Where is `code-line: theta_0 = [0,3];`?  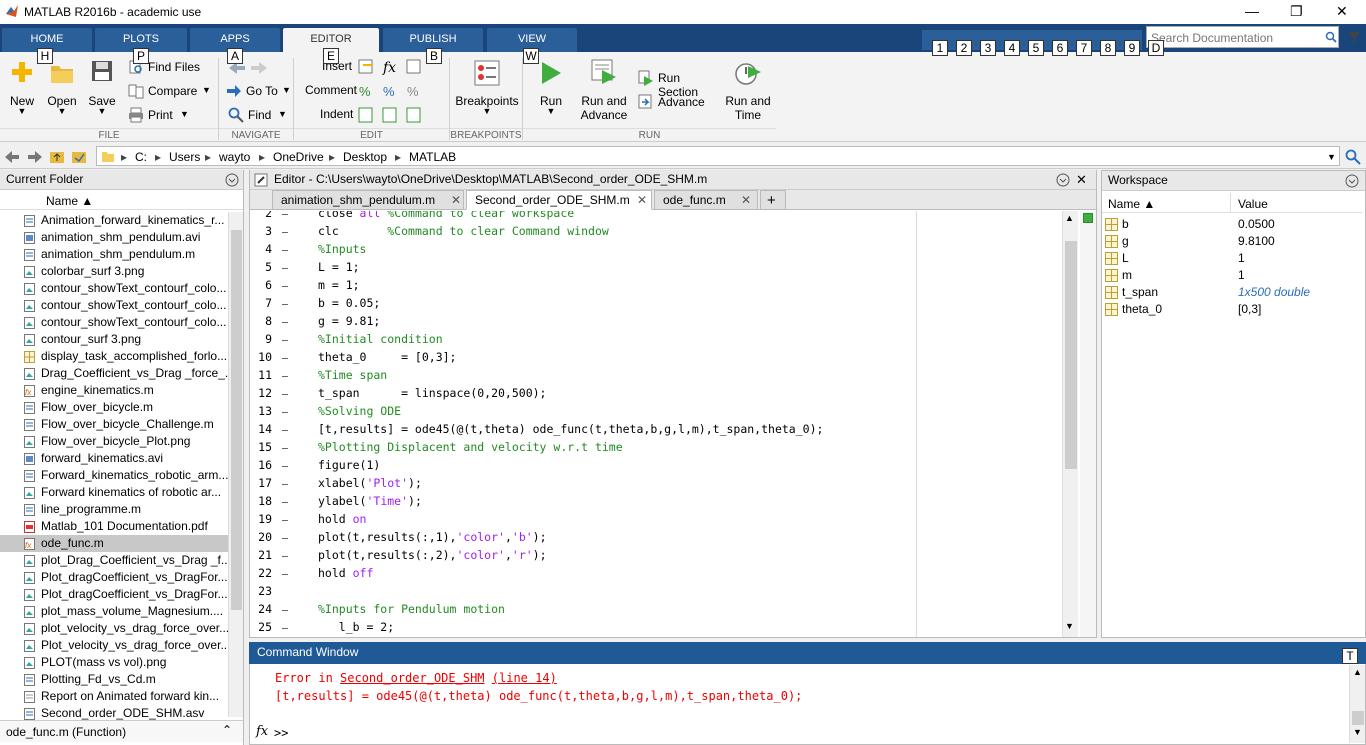 code-line: theta_0 = [0,3]; is located at coordinates (387, 357).